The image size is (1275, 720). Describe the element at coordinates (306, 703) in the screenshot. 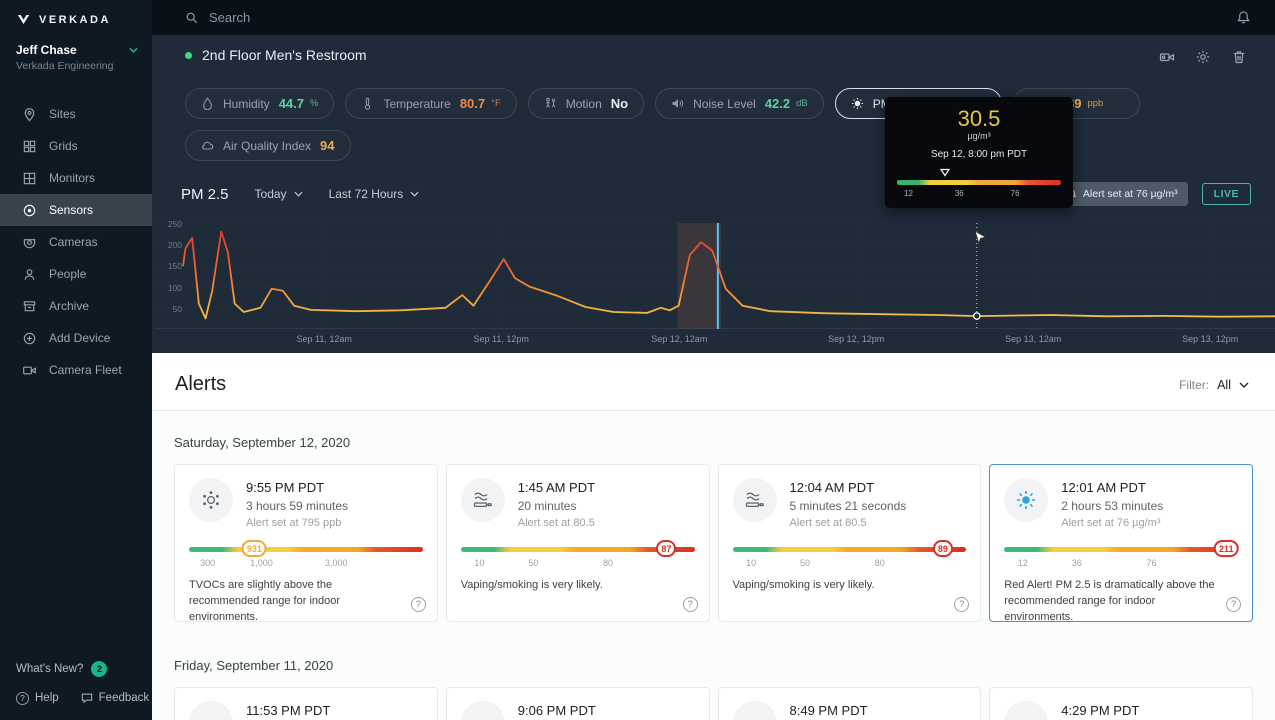

I see `alert-card: 11:53 PM PDT` at that location.